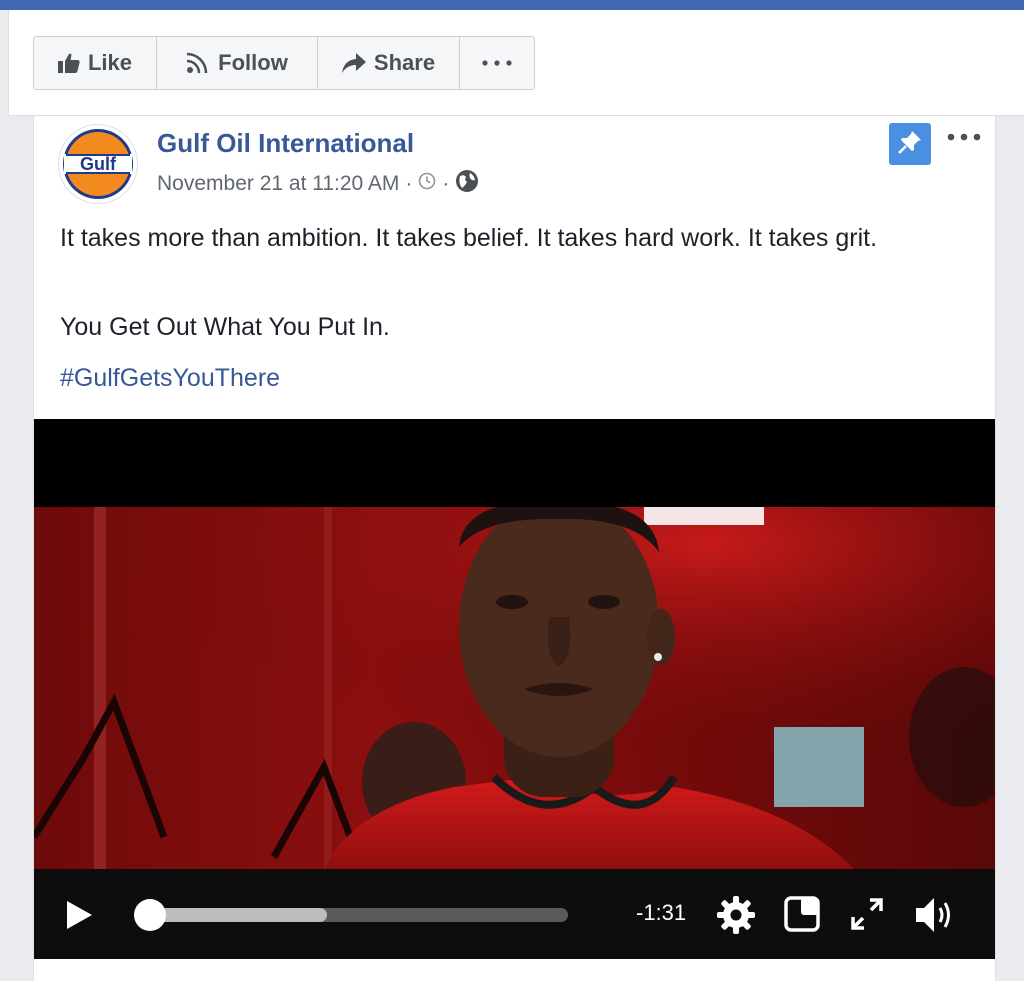 This screenshot has width=1024, height=981. Describe the element at coordinates (285, 143) in the screenshot. I see `page-name-link: Gulf Oil International` at that location.